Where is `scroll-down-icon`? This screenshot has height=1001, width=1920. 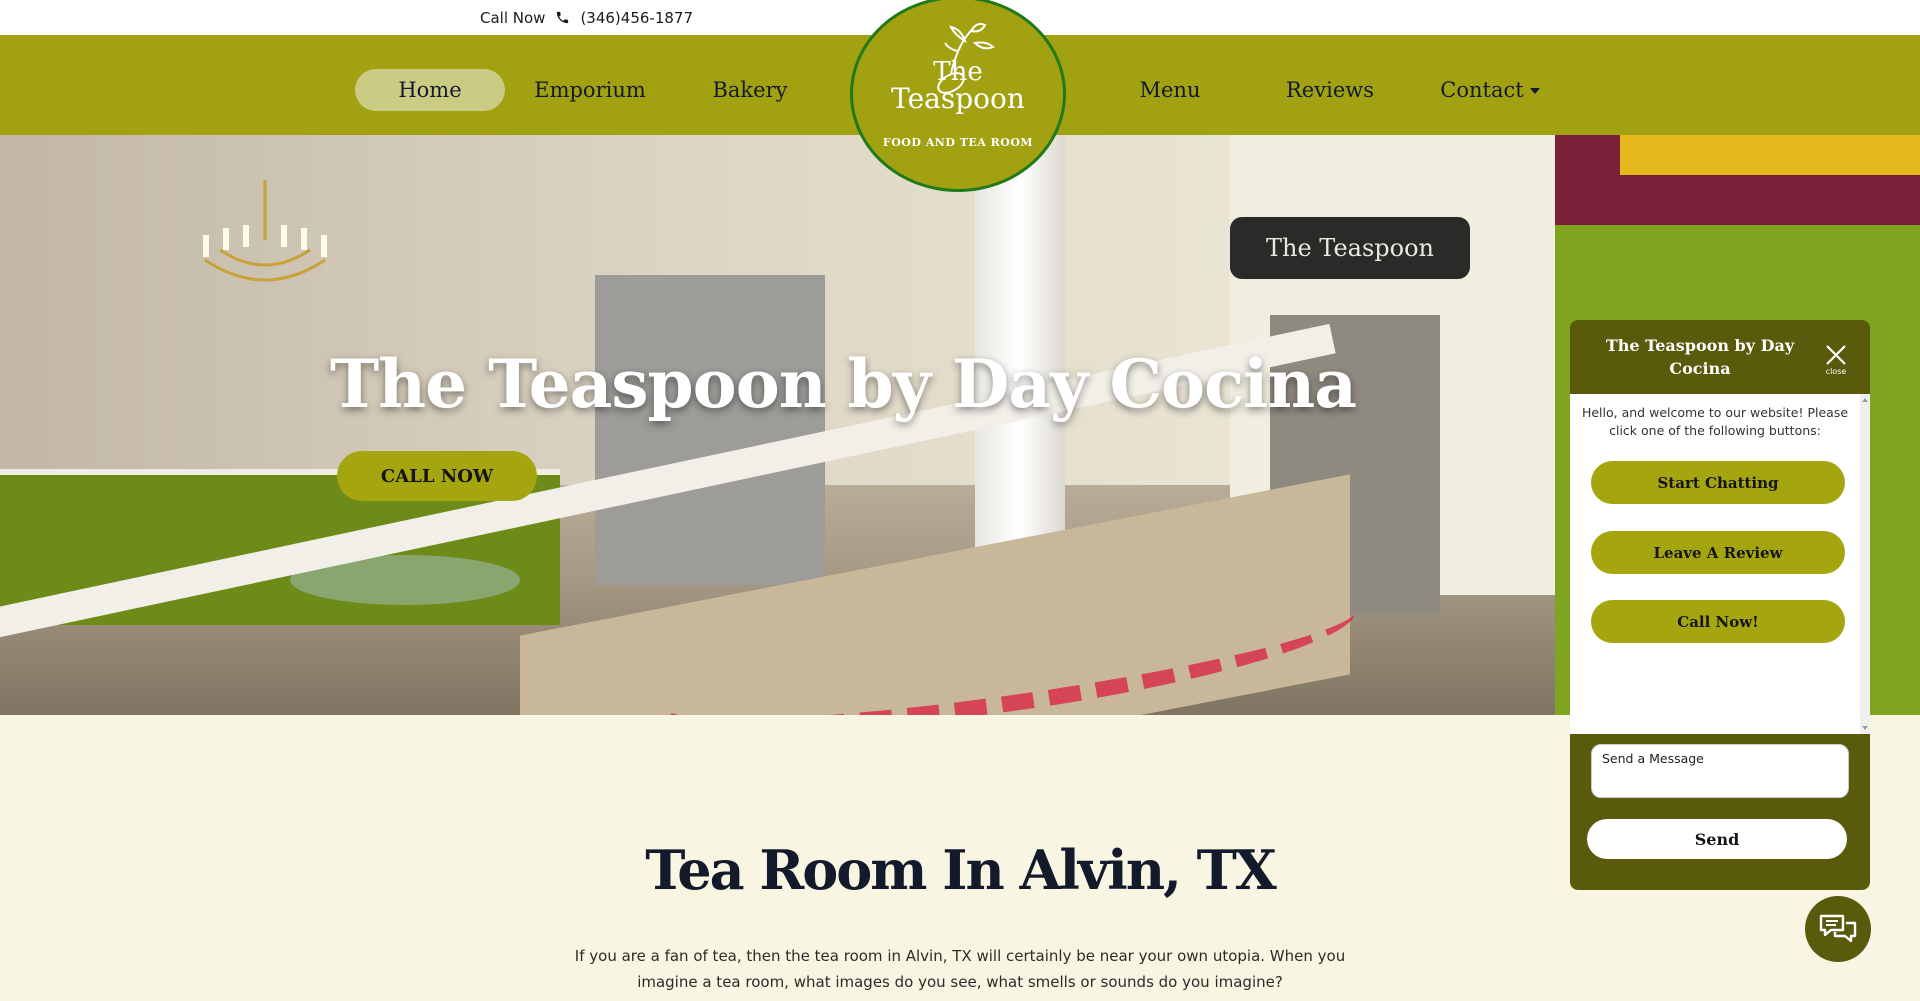
scroll-down-icon is located at coordinates (1865, 728).